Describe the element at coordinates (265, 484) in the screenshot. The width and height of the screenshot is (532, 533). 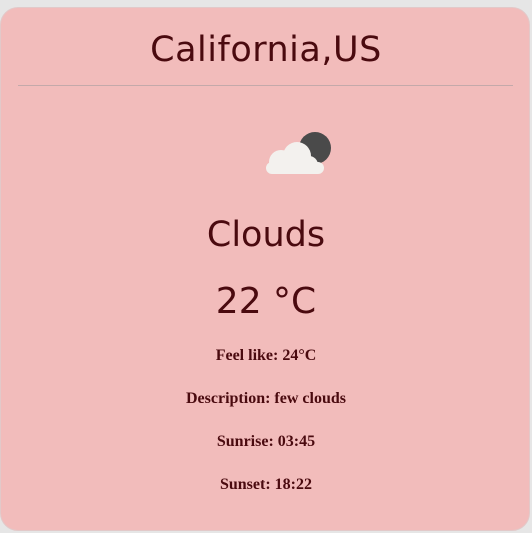
I see `sunset-text: Sunset: 18:22` at that location.